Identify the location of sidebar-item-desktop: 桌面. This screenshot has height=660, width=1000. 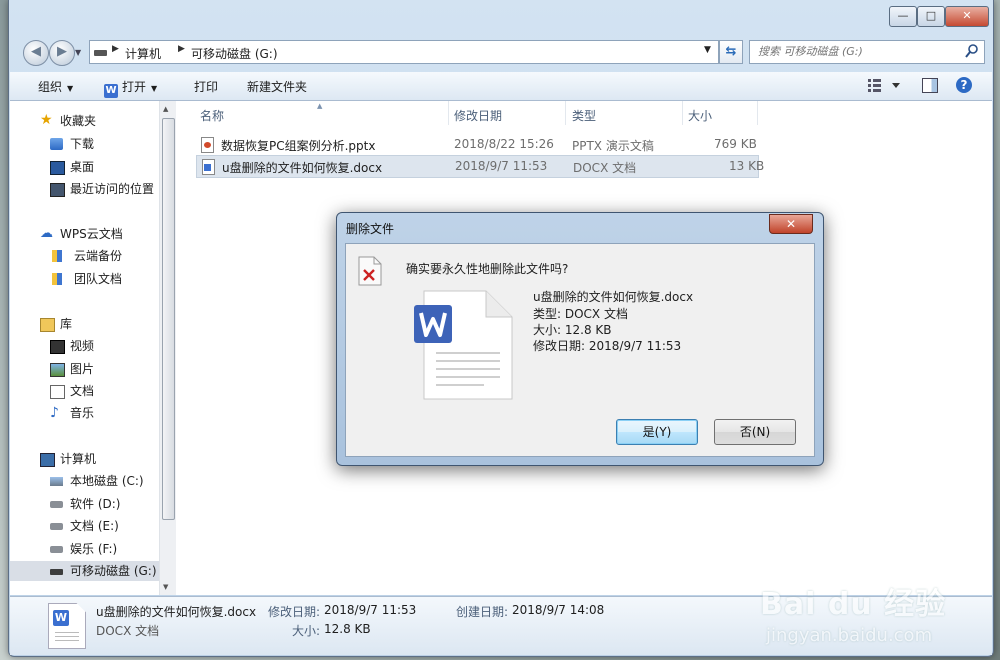
(88, 167).